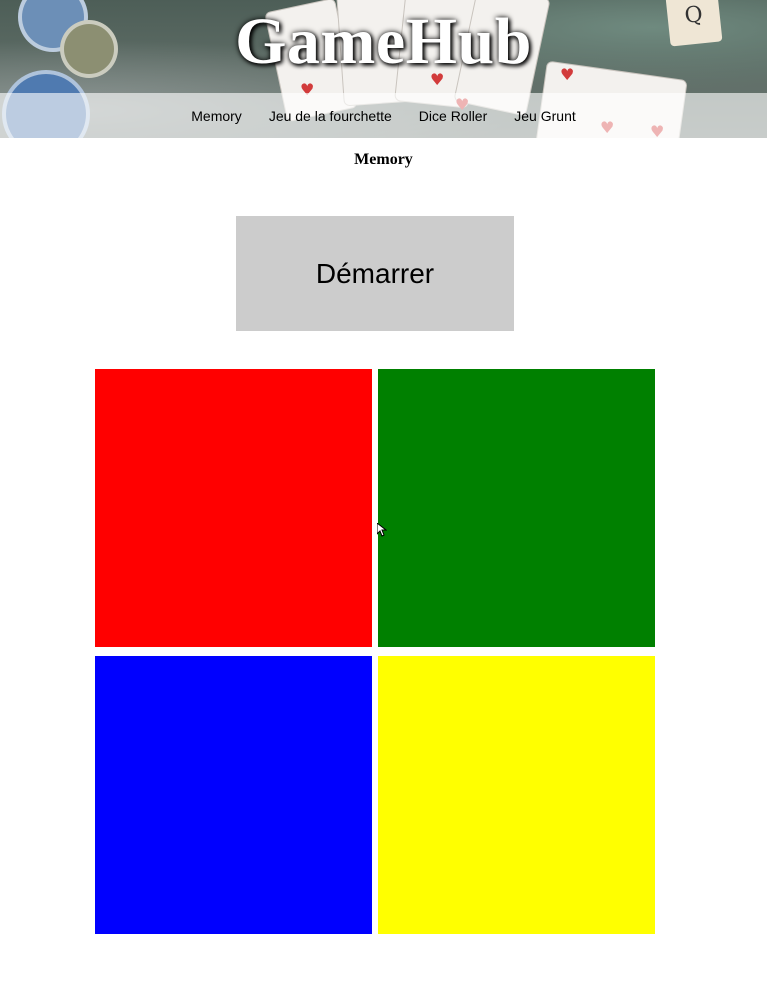 The height and width of the screenshot is (999, 767). I want to click on nav-item-dice-roller: Dice Roller, so click(453, 116).